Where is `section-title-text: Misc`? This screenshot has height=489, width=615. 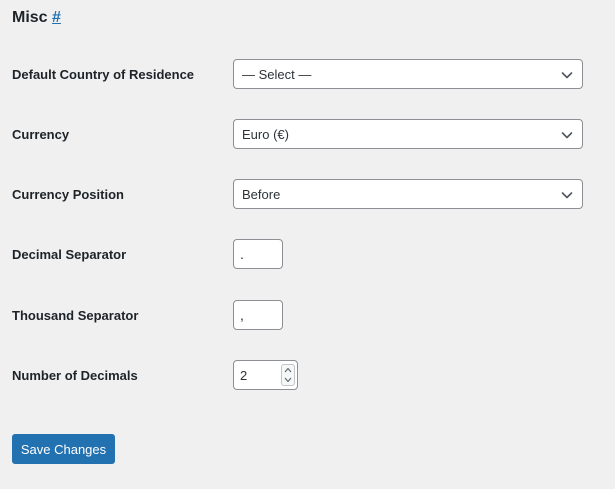
section-title-text: Misc is located at coordinates (30, 17).